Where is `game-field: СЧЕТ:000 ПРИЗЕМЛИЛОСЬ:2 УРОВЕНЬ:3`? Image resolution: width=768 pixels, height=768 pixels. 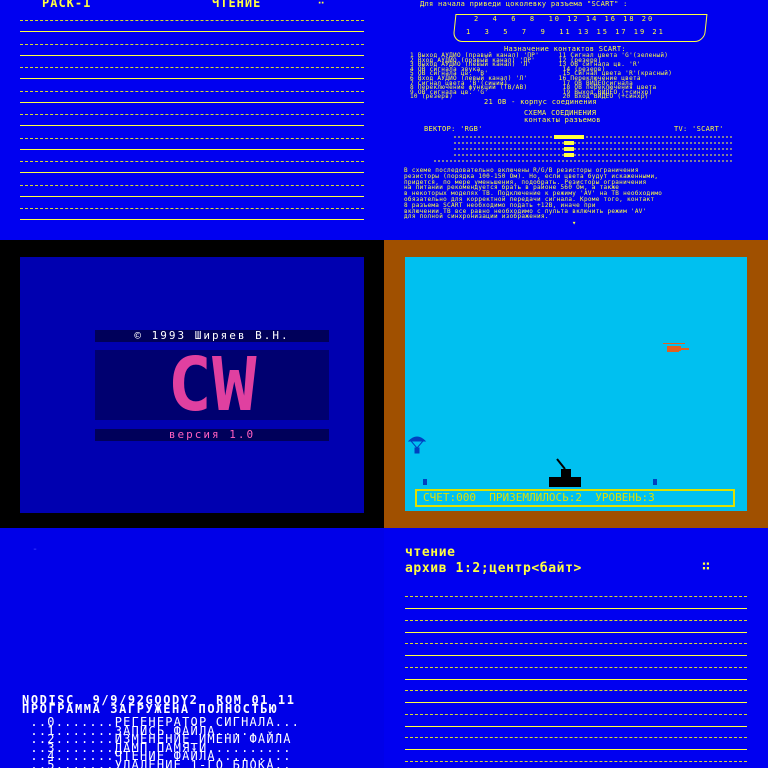 game-field: СЧЕТ:000 ПРИЗЕМЛИЛОСЬ:2 УРОВЕНЬ:3 is located at coordinates (576, 384).